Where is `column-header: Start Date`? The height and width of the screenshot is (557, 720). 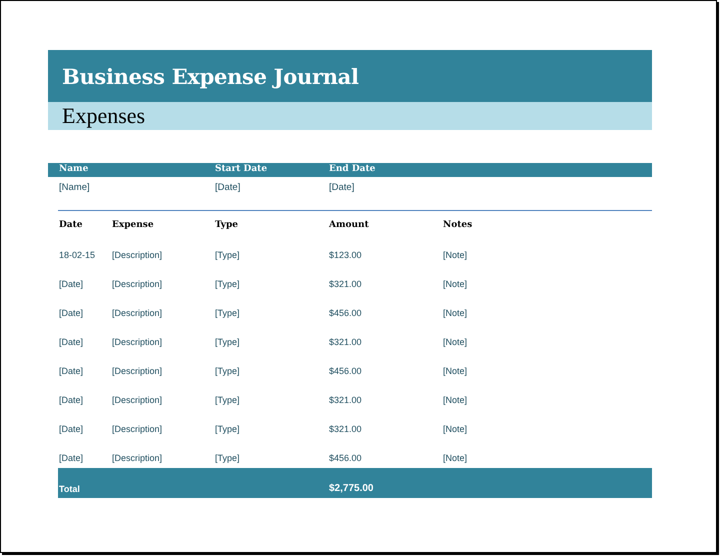
column-header: Start Date is located at coordinates (241, 169).